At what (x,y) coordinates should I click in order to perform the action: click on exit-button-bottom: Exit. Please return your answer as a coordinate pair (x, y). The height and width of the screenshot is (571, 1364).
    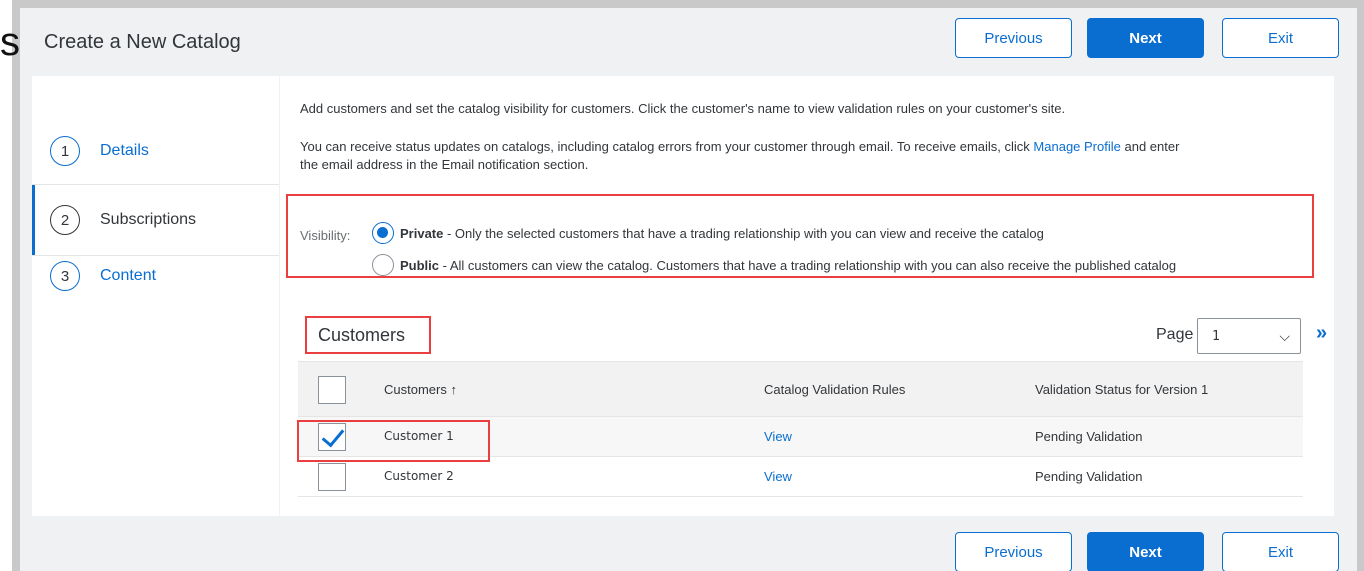
    Looking at the image, I should click on (1280, 551).